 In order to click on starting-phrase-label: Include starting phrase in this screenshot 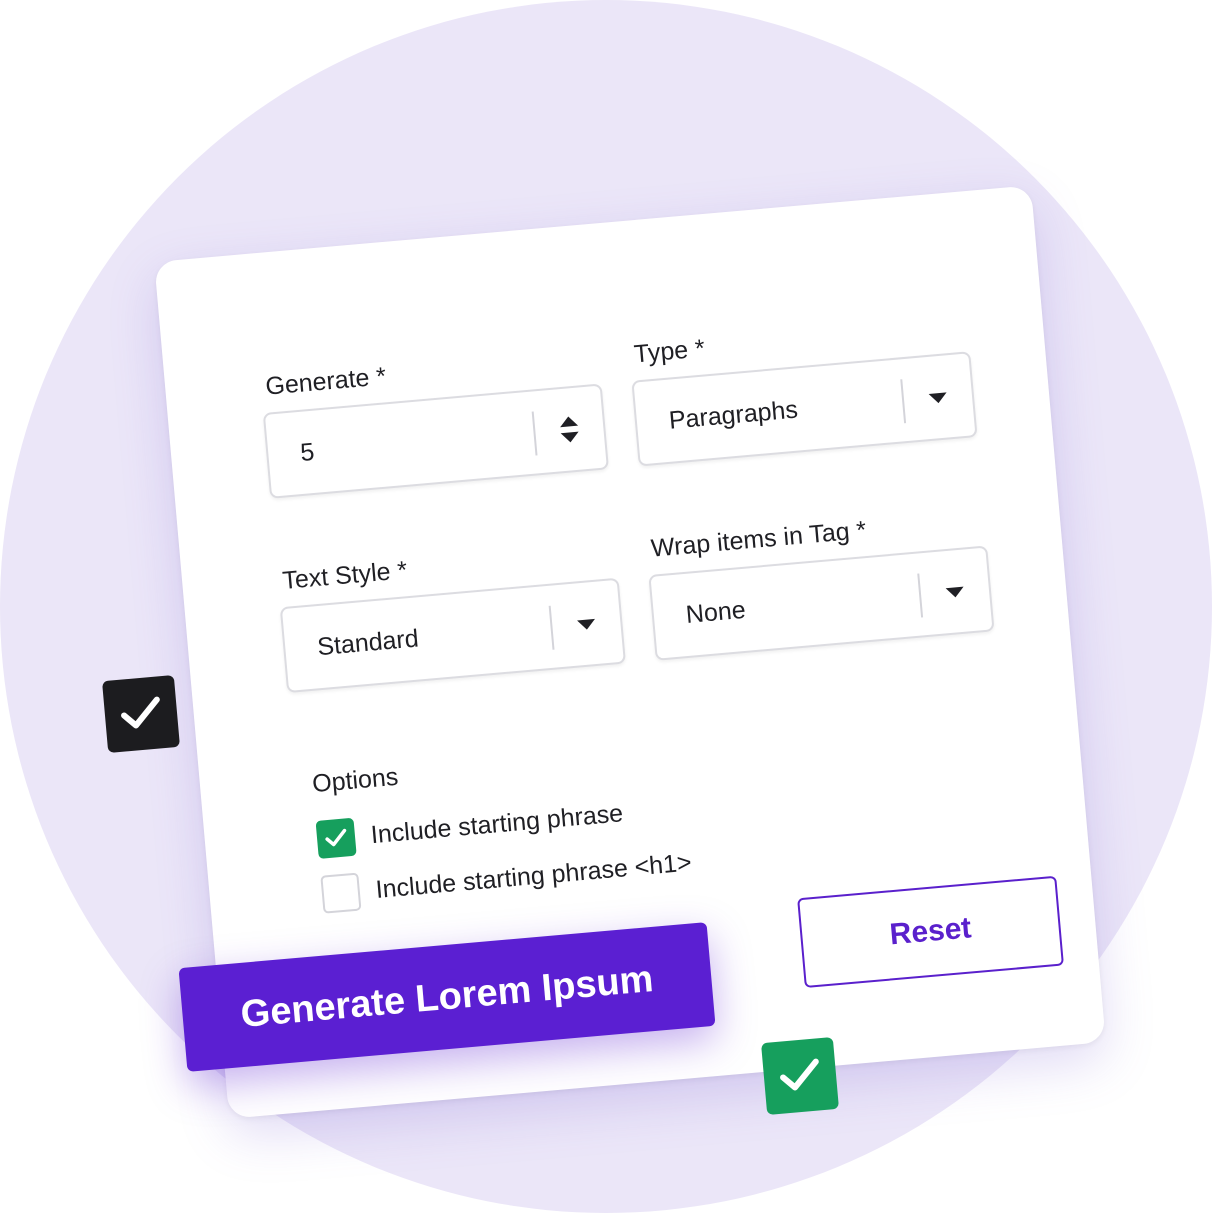, I will do `click(497, 823)`.